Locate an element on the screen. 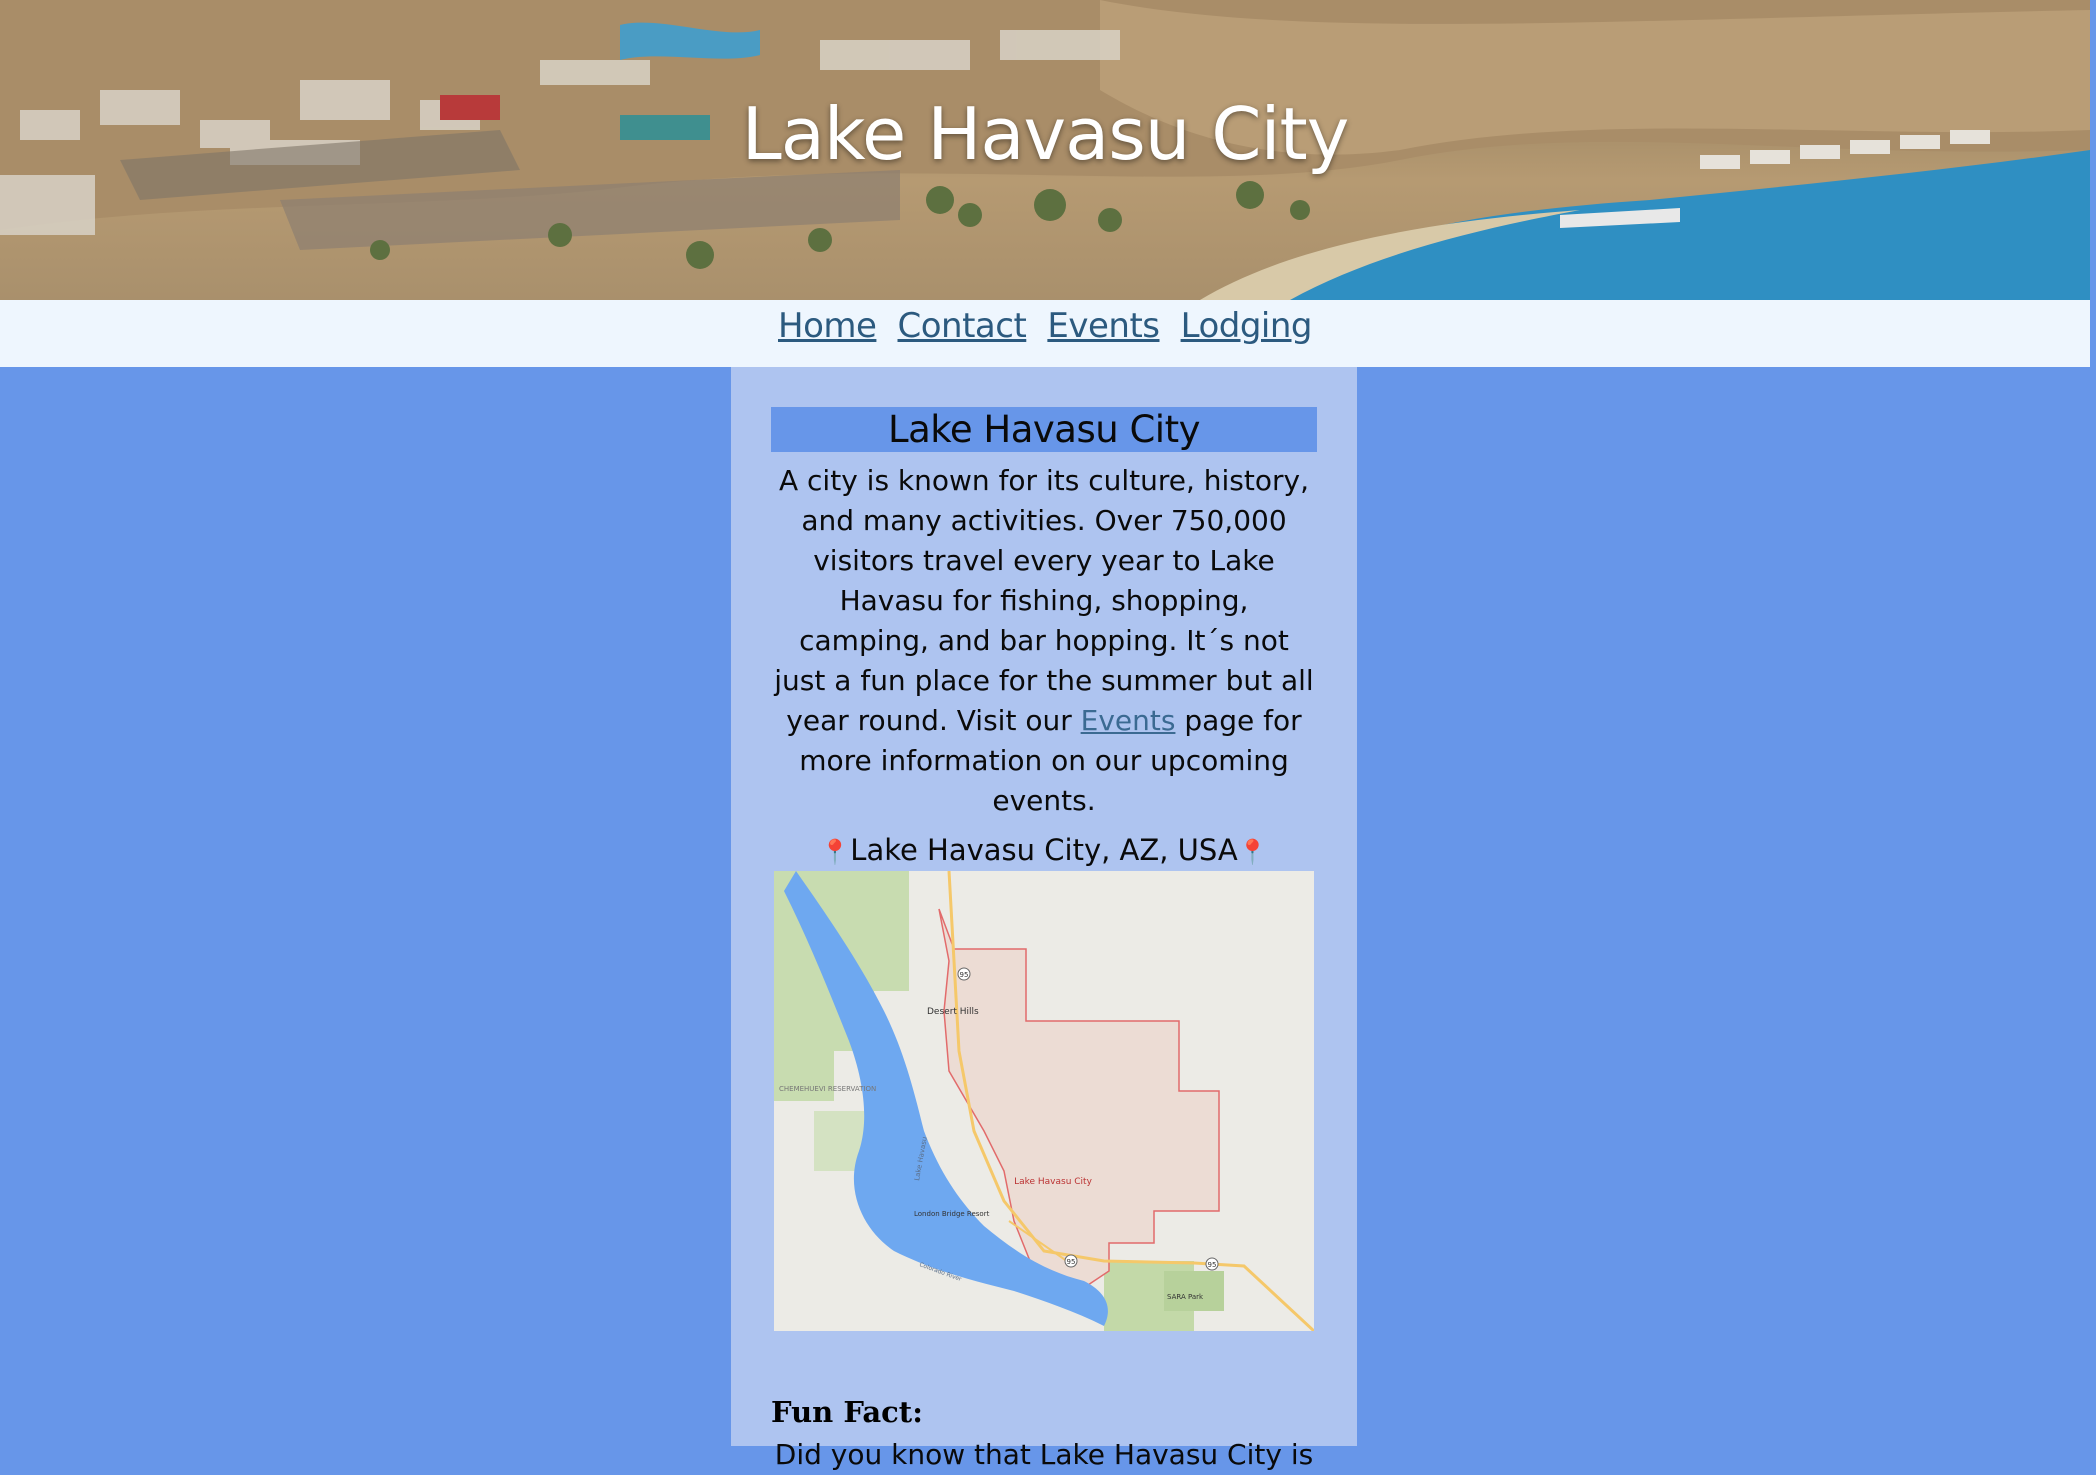 The image size is (2096, 1475). intro-events-link: Events is located at coordinates (1128, 720).